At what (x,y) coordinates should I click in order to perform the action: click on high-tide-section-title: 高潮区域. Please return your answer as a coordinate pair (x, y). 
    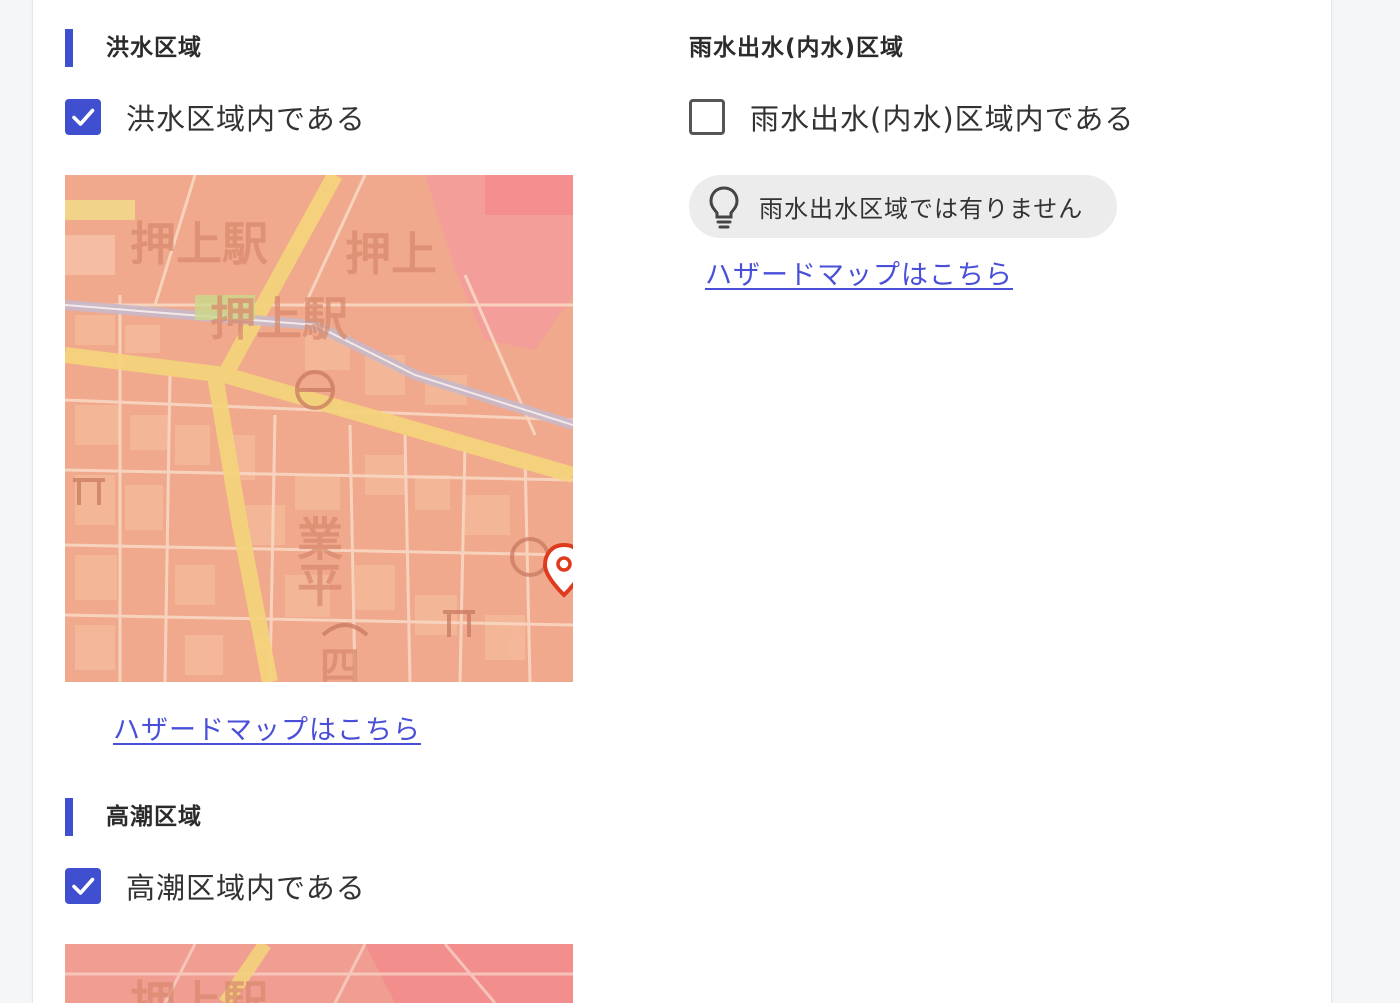
    Looking at the image, I should click on (133, 817).